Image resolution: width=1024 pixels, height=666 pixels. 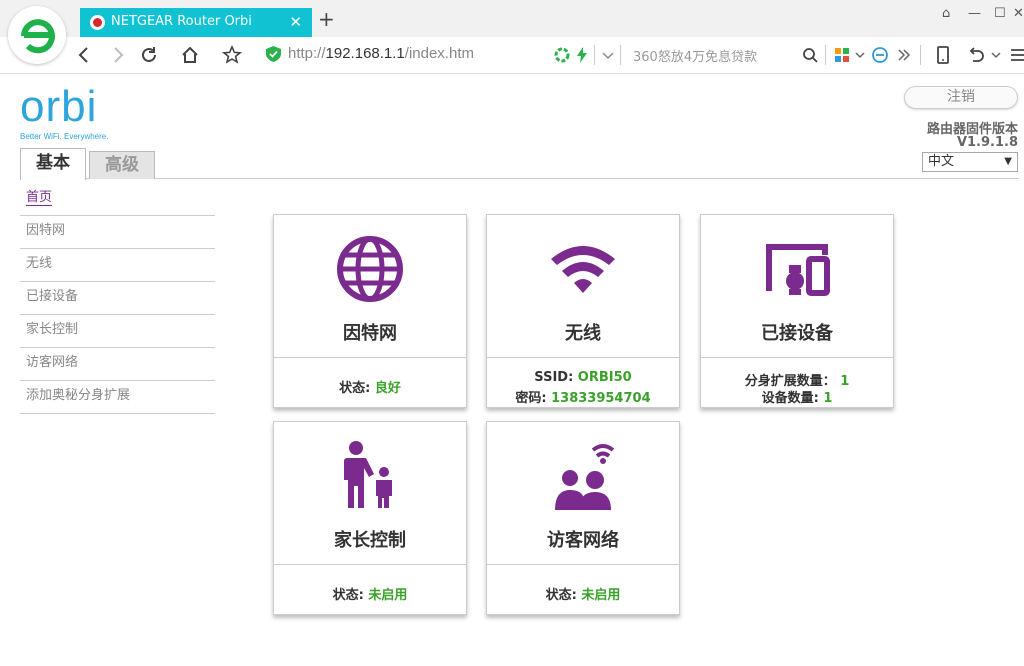 What do you see at coordinates (797, 269) in the screenshot?
I see `devices-icon` at bounding box center [797, 269].